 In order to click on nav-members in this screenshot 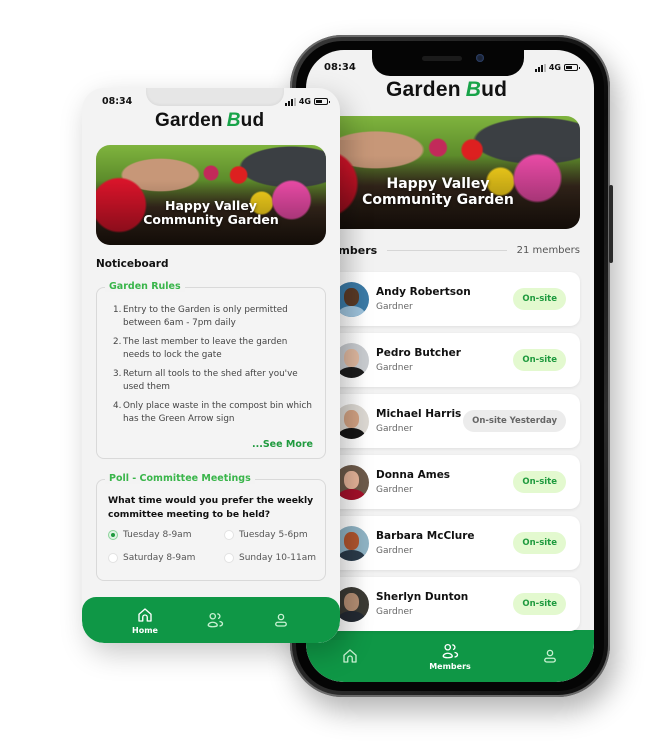, I will do `click(215, 620)`.